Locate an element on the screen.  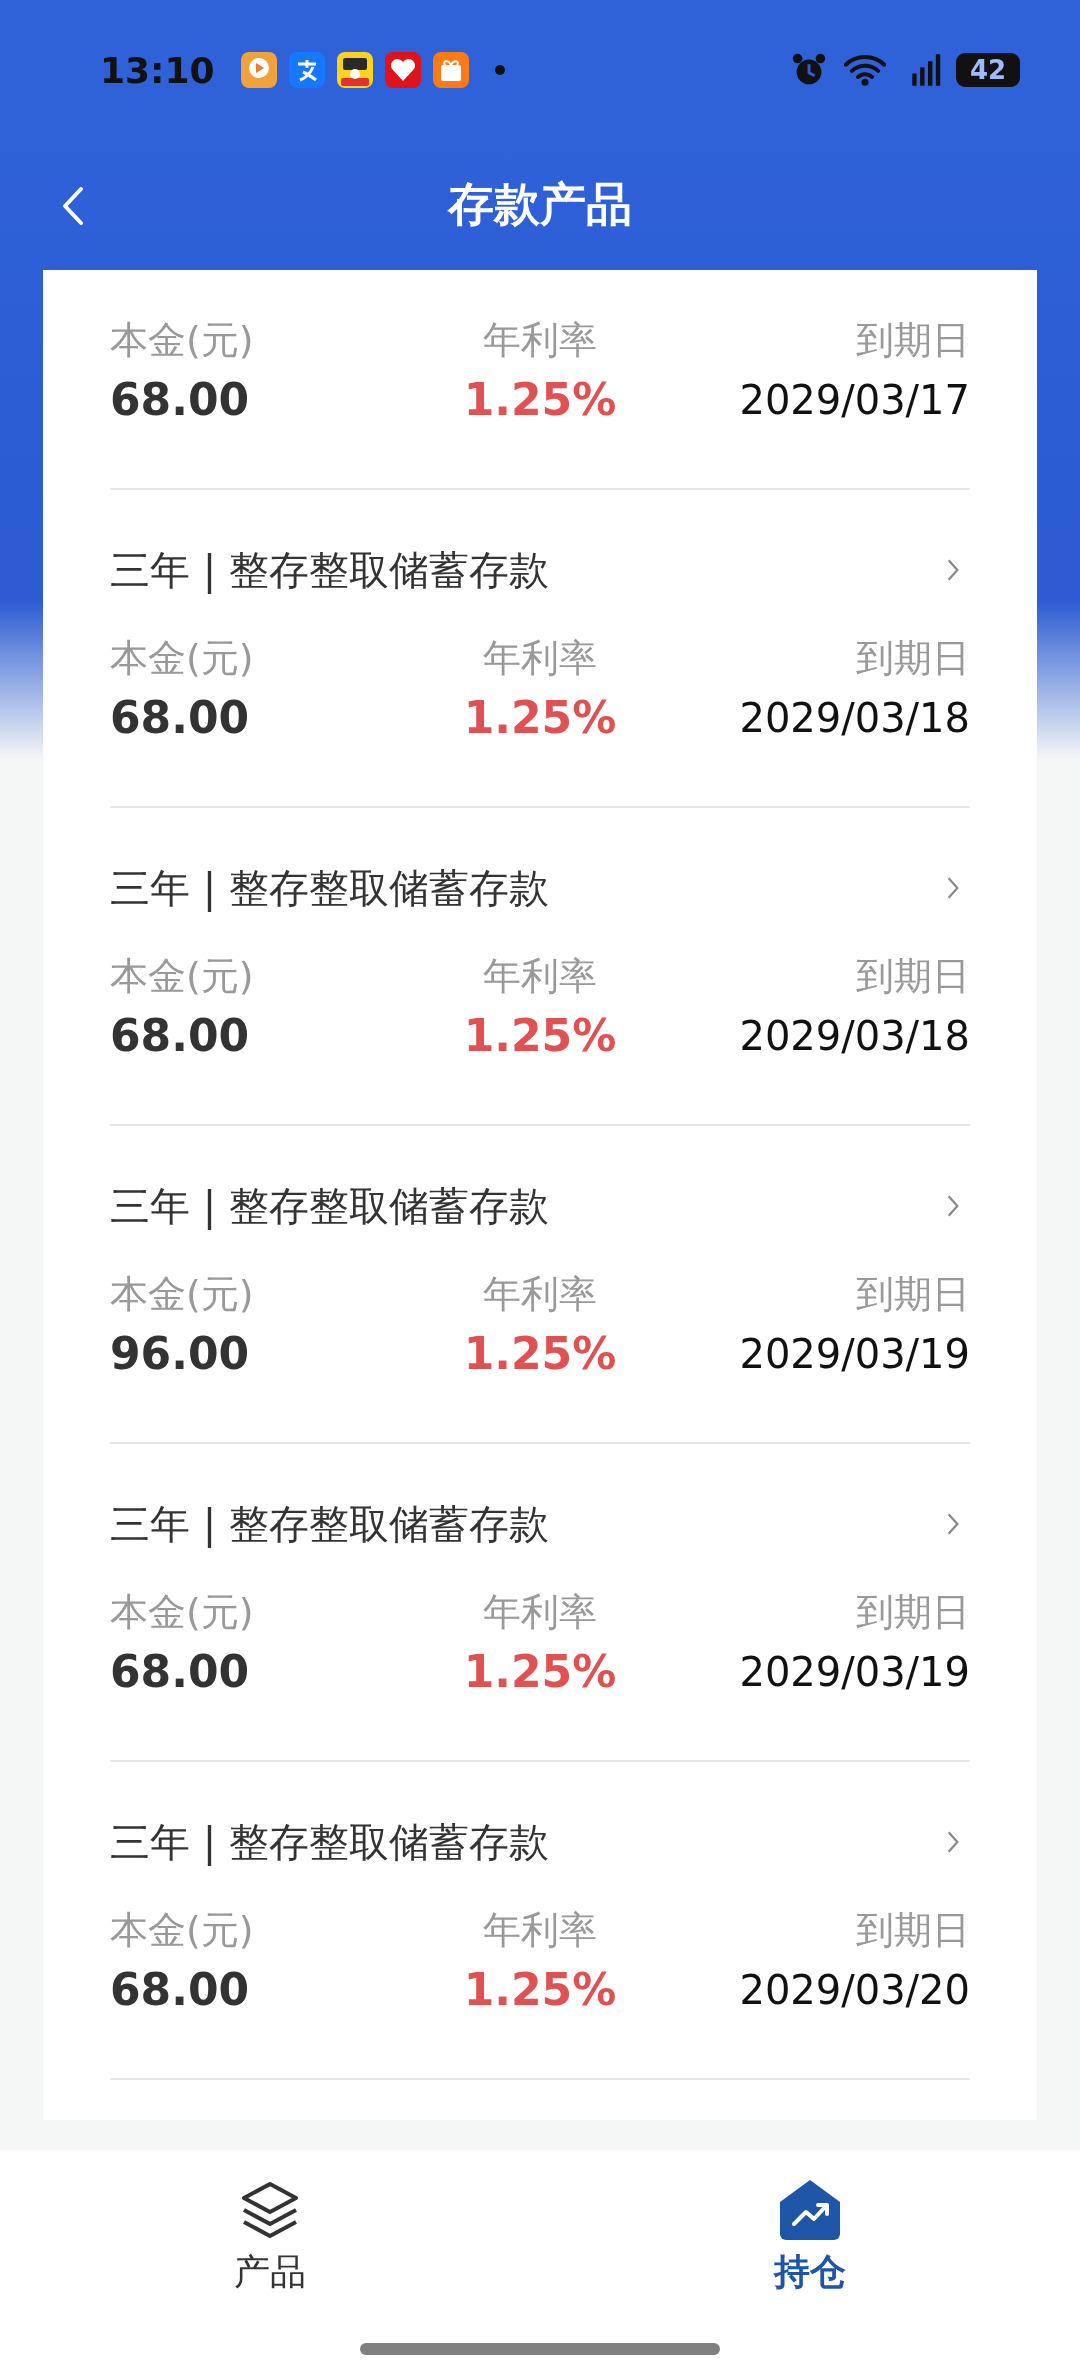
battery-icon: 42 is located at coordinates (988, 70).